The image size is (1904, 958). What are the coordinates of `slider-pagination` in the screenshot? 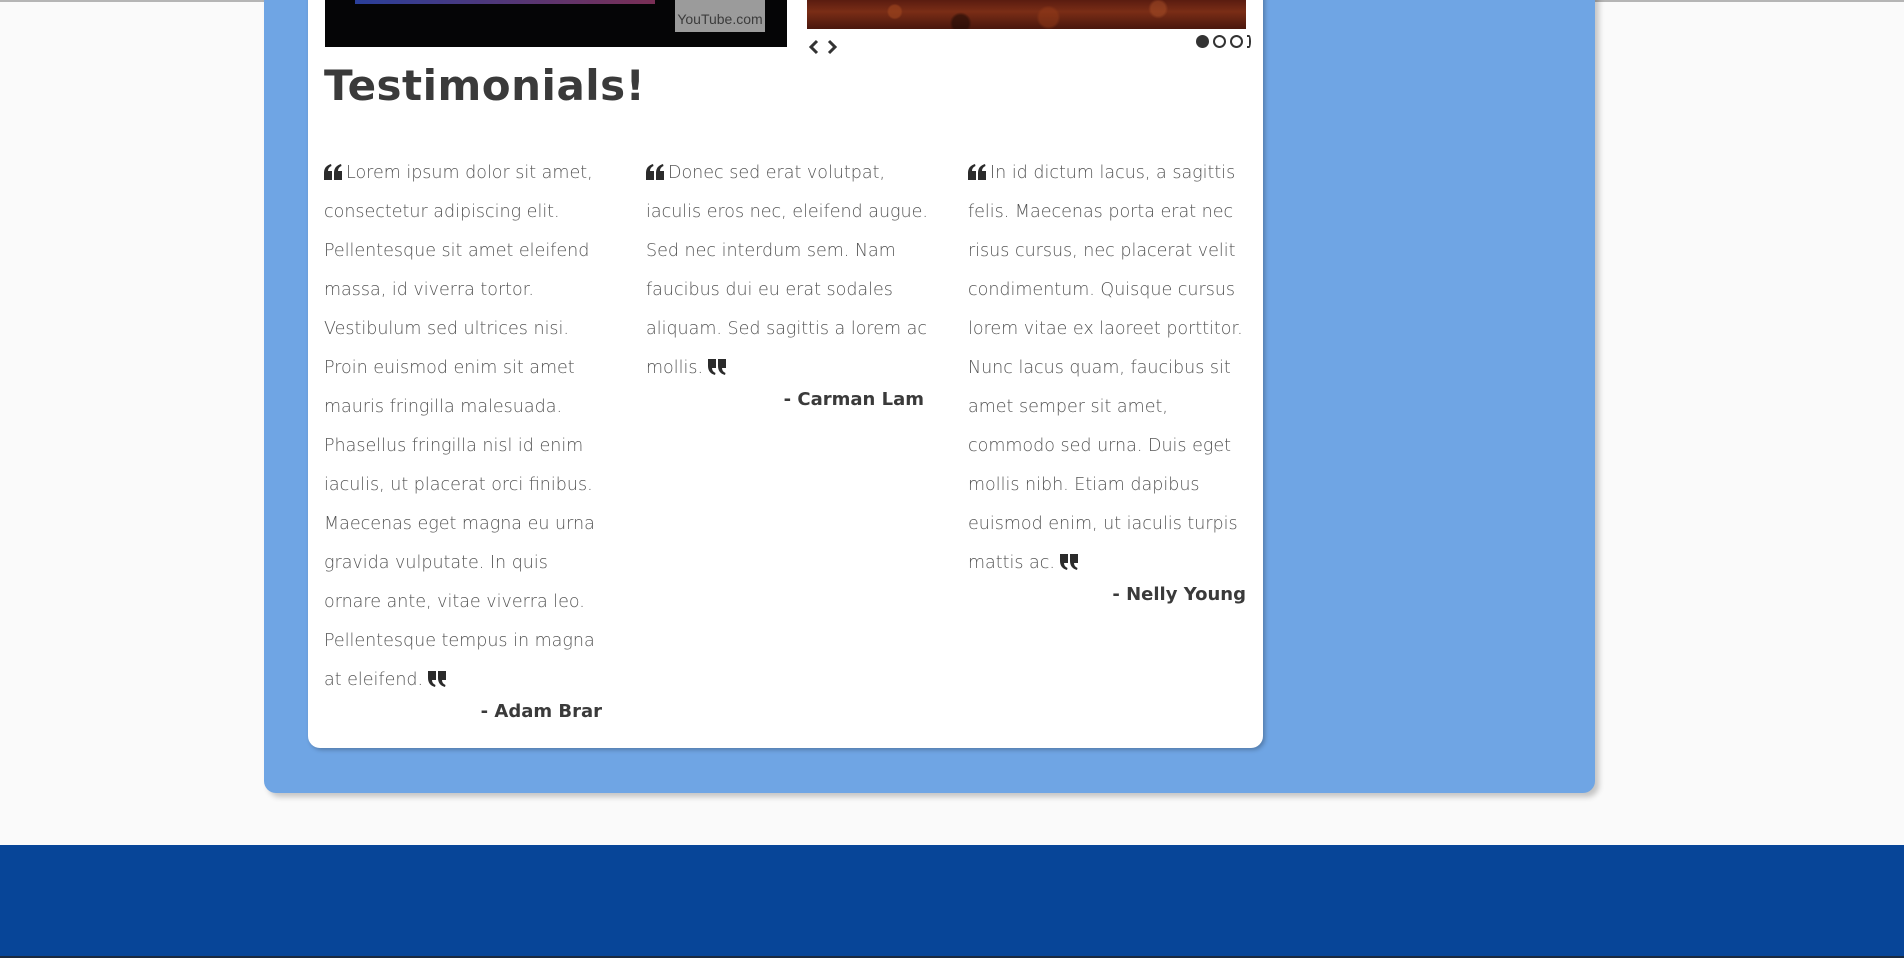 It's located at (1223, 41).